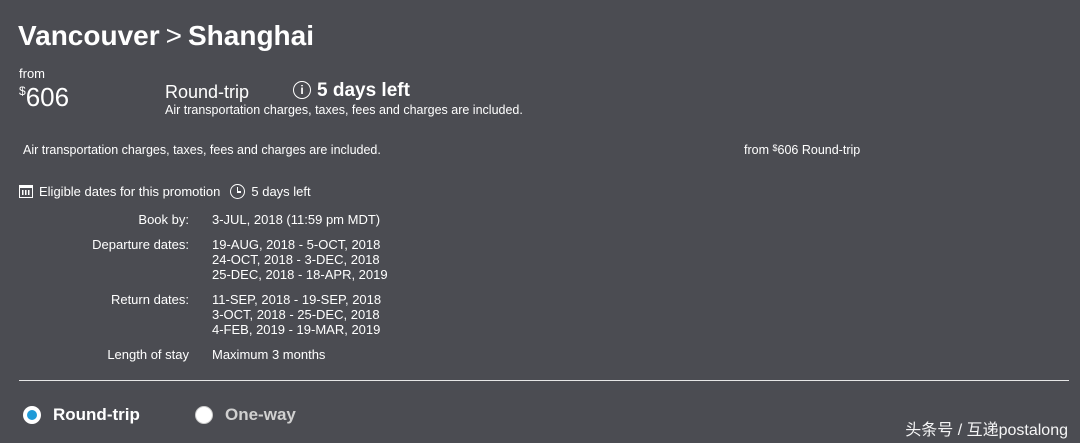 The width and height of the screenshot is (1080, 443). Describe the element at coordinates (831, 150) in the screenshot. I see `summary-trip: Round-trip` at that location.